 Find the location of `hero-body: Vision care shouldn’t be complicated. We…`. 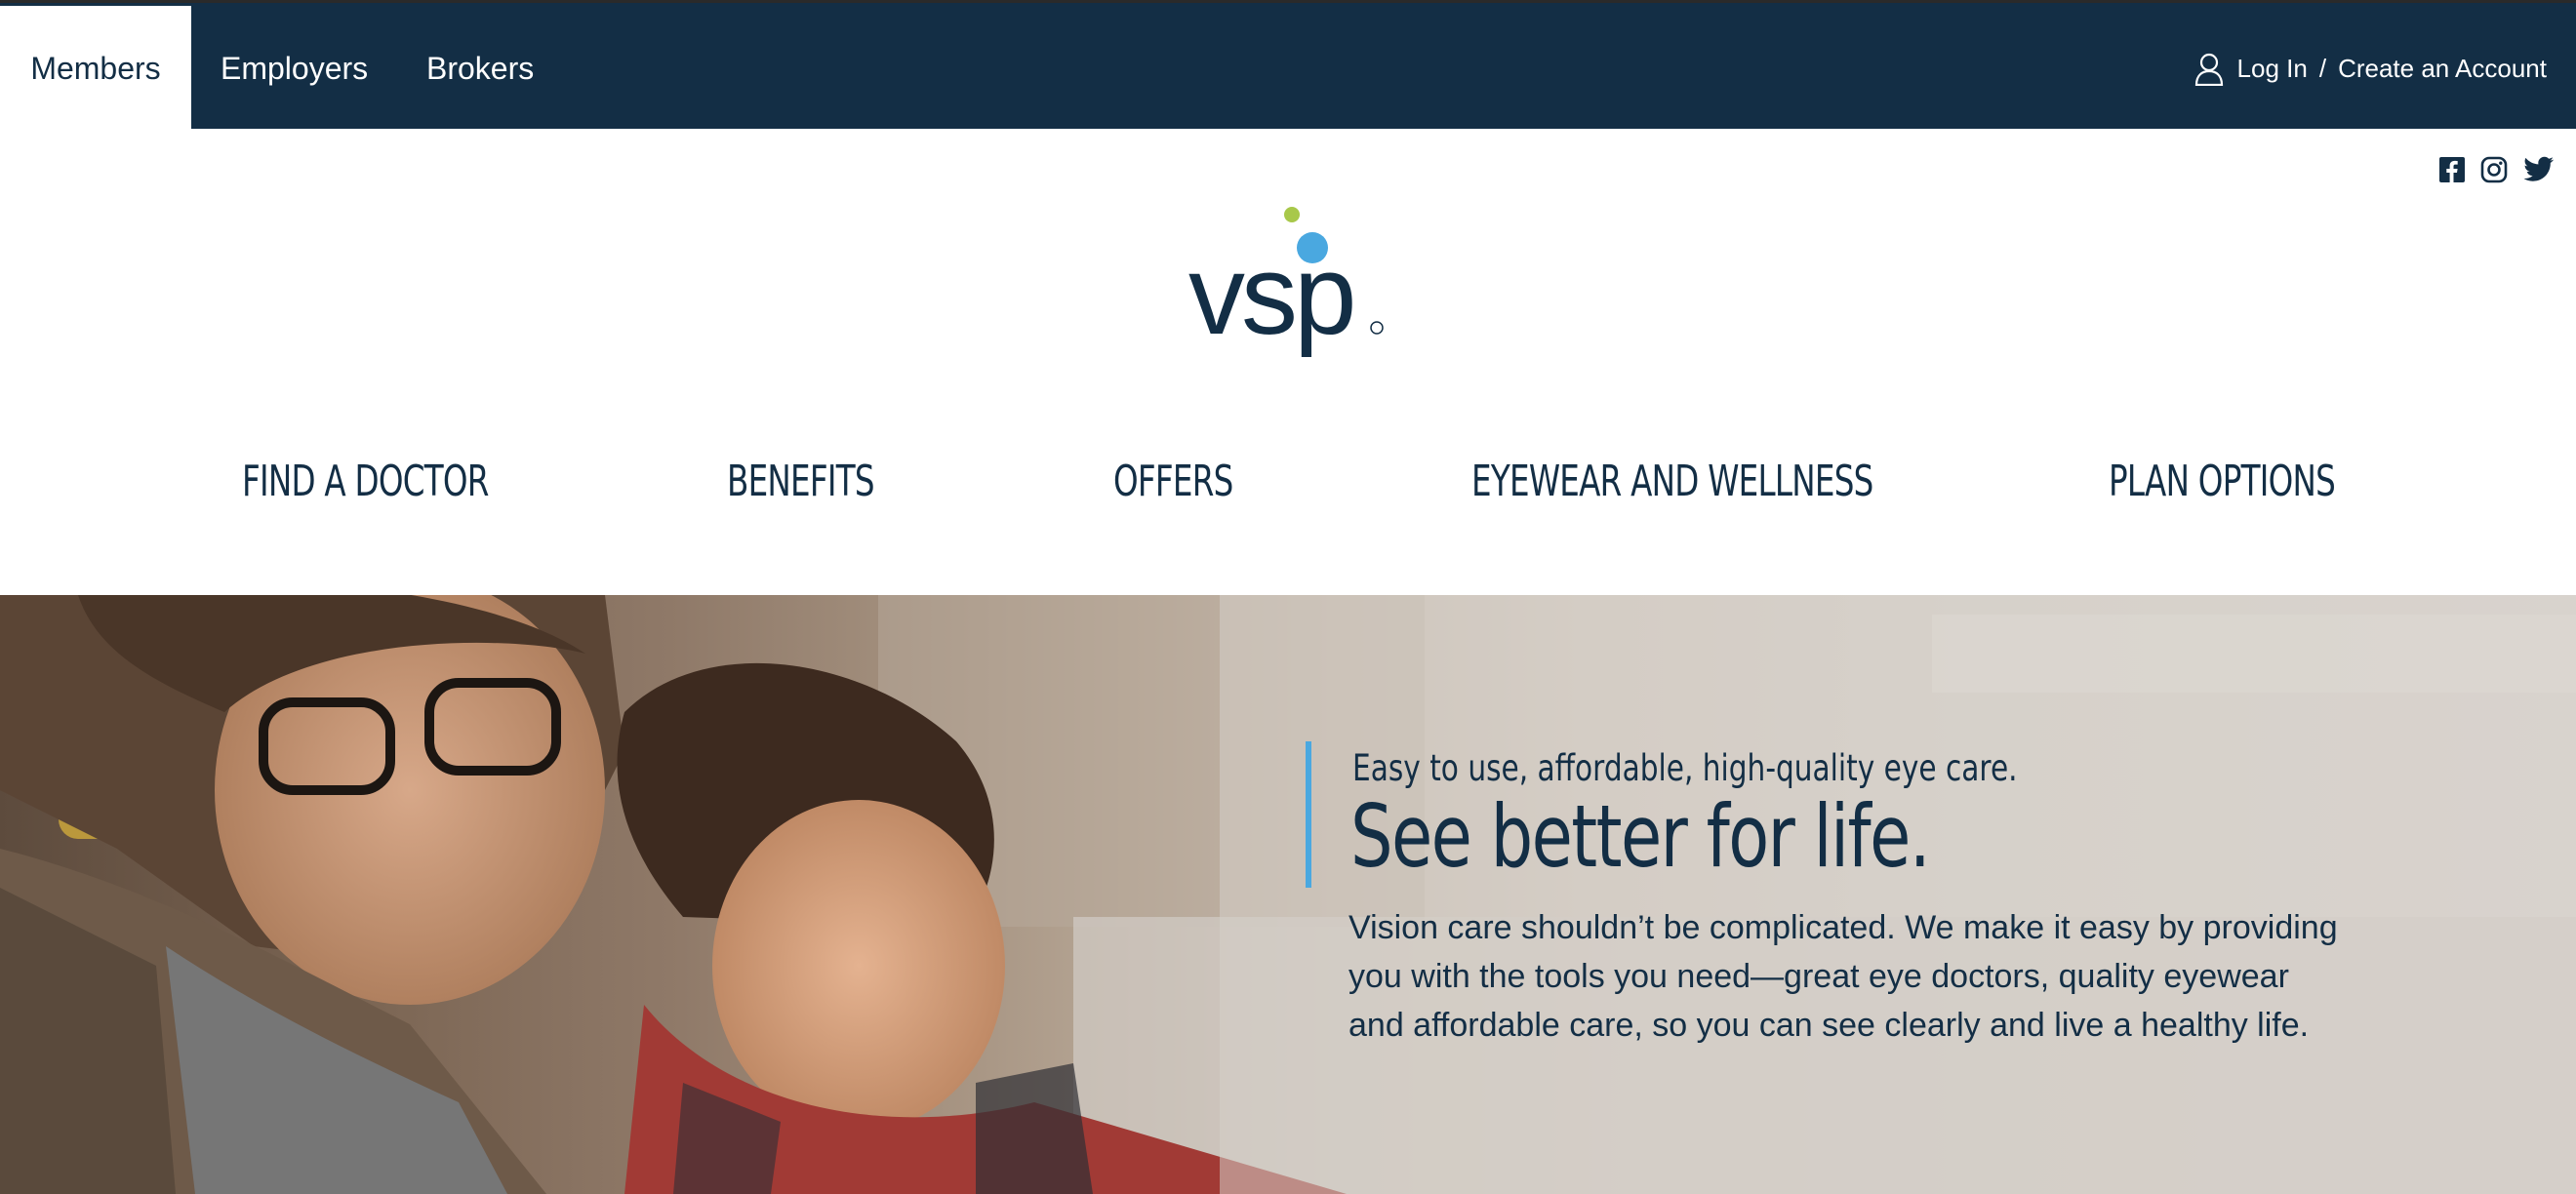

hero-body: Vision care shouldn’t be complicated. We… is located at coordinates (1843, 976).